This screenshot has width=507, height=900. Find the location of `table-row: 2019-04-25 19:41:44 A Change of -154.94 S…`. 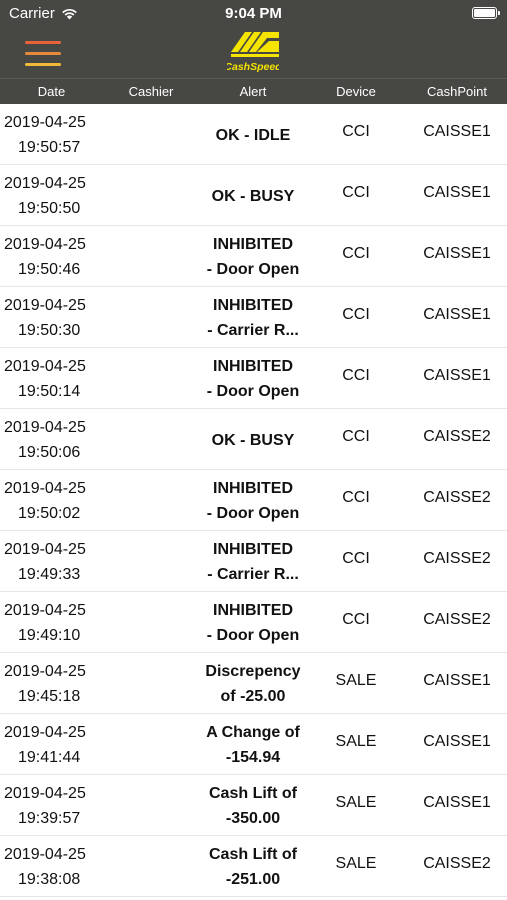

table-row: 2019-04-25 19:41:44 A Change of -154.94 S… is located at coordinates (253, 744).